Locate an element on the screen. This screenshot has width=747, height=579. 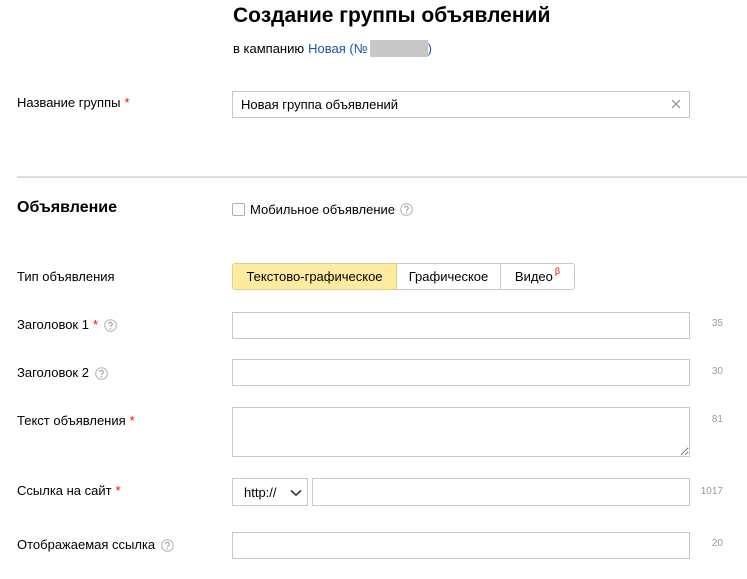
site-link-label-text: Ссылка на сайт is located at coordinates (64, 490).